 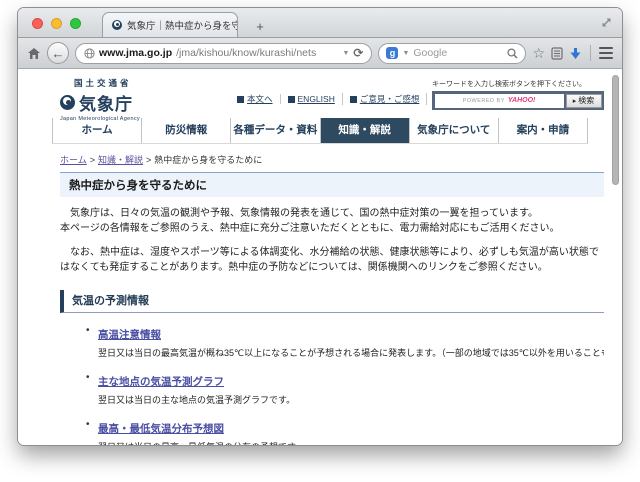 What do you see at coordinates (430, 53) in the screenshot?
I see `search-placeholder: Google` at bounding box center [430, 53].